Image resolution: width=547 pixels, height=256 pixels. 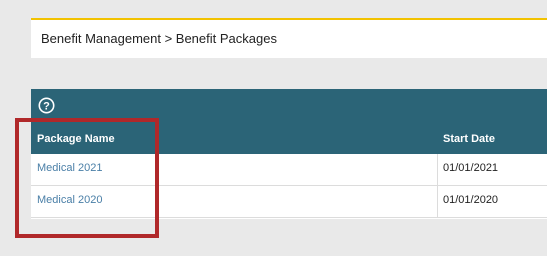 I want to click on column-header-start-date: Start Date, so click(x=469, y=139).